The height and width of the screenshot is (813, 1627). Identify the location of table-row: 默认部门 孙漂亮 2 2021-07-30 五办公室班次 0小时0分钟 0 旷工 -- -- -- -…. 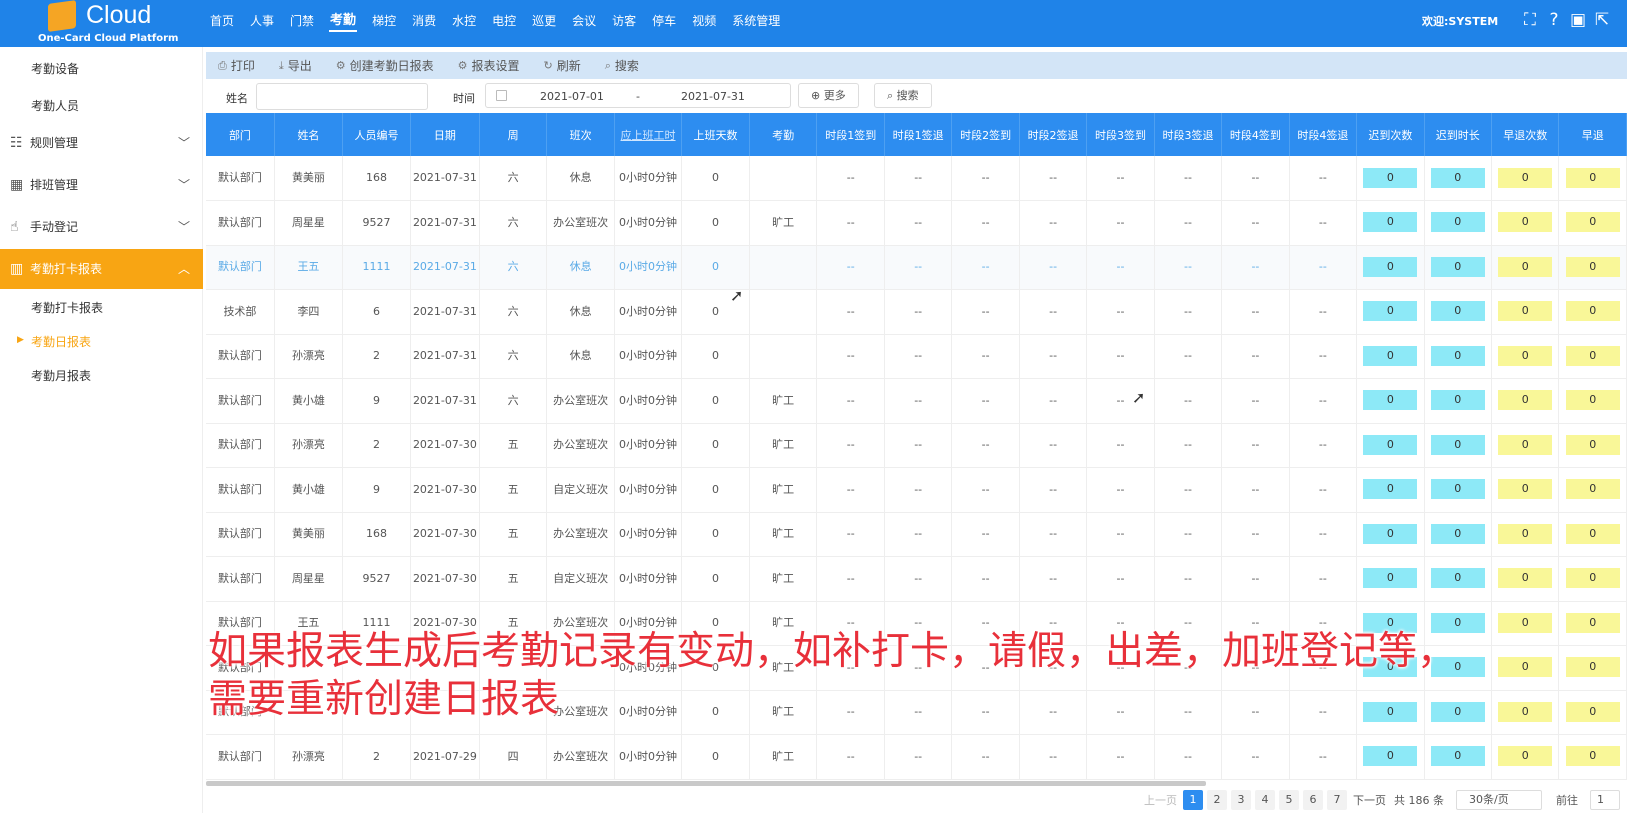
(916, 445).